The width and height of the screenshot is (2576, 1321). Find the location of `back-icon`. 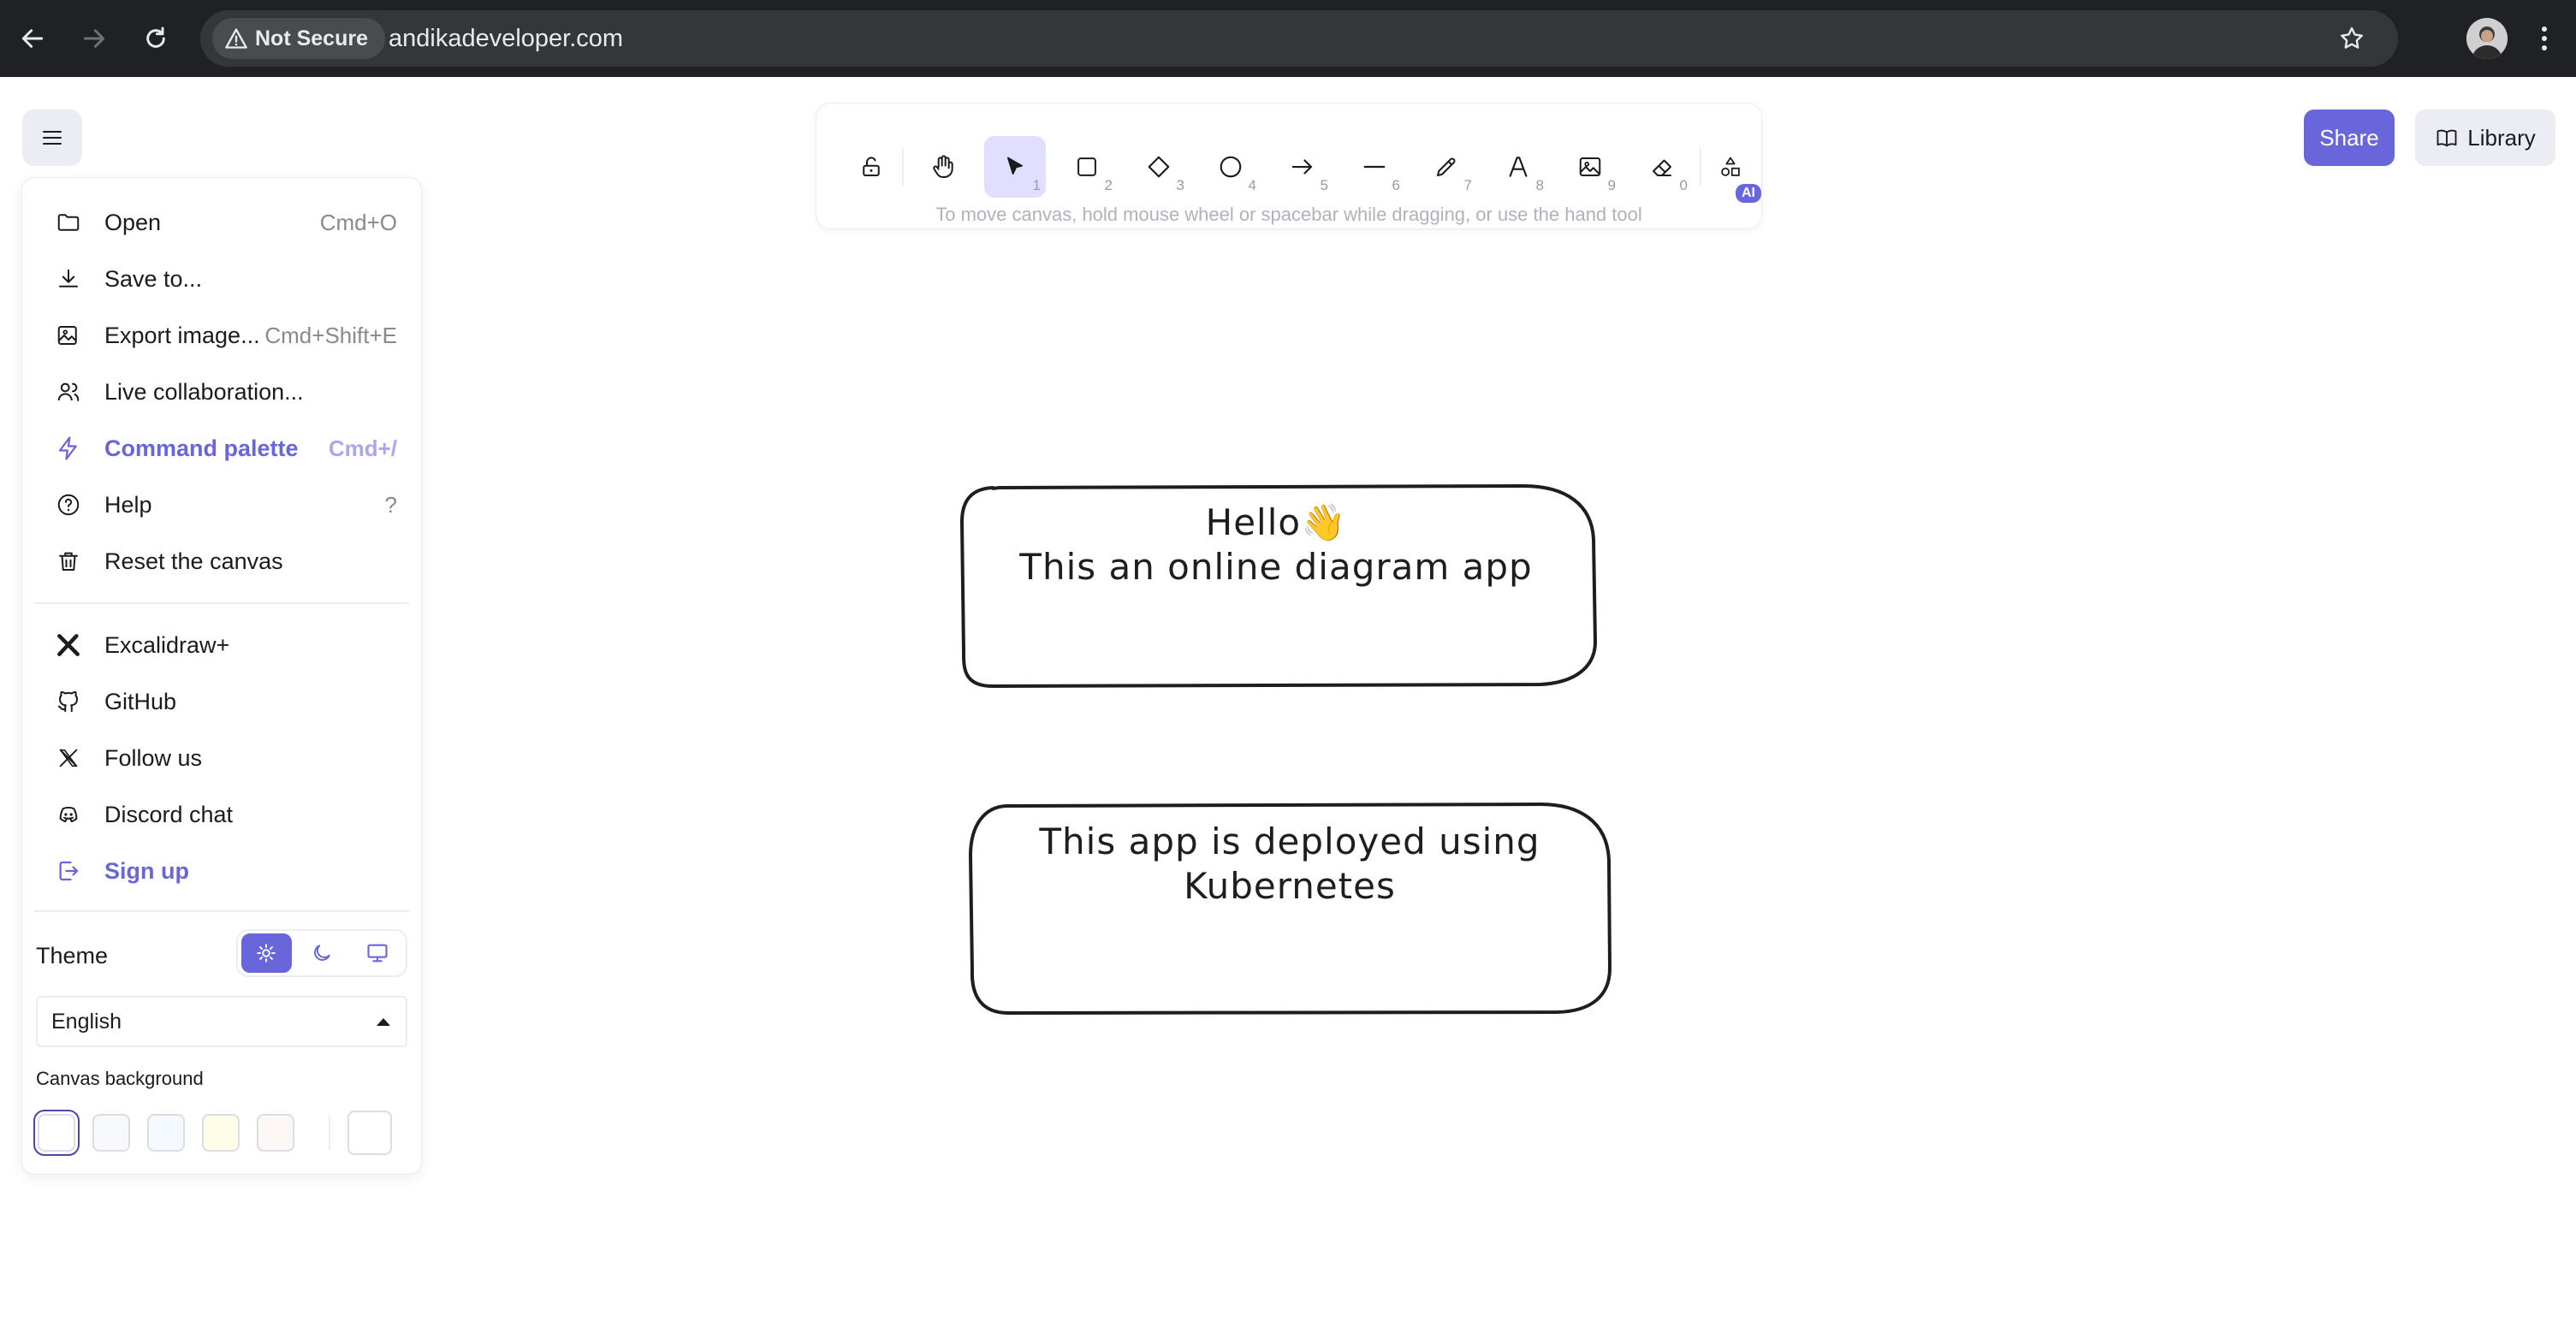

back-icon is located at coordinates (32, 38).